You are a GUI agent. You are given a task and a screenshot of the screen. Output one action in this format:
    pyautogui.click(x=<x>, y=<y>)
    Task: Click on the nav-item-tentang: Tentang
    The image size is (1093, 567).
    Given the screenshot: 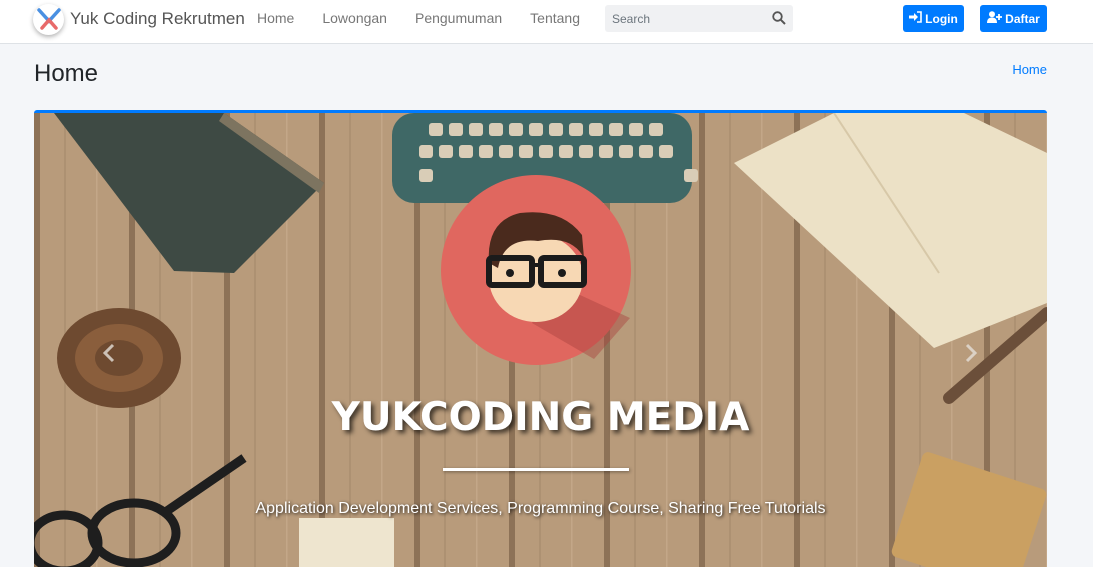 What is the action you would take?
    pyautogui.click(x=555, y=18)
    